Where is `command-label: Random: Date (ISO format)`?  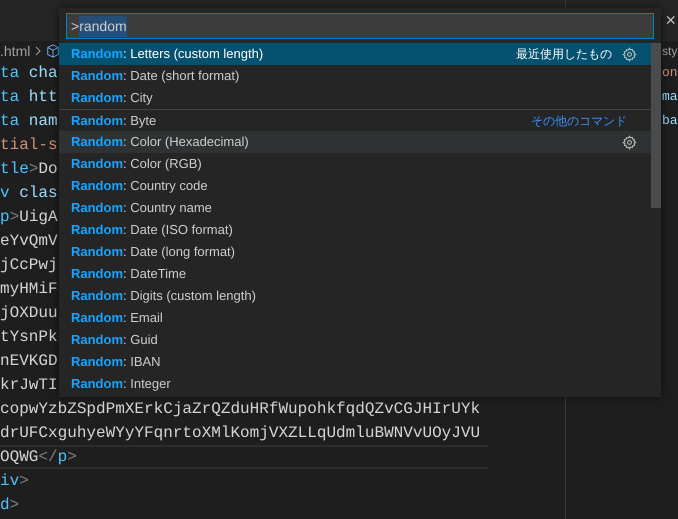
command-label: Random: Date (ISO format) is located at coordinates (152, 230).